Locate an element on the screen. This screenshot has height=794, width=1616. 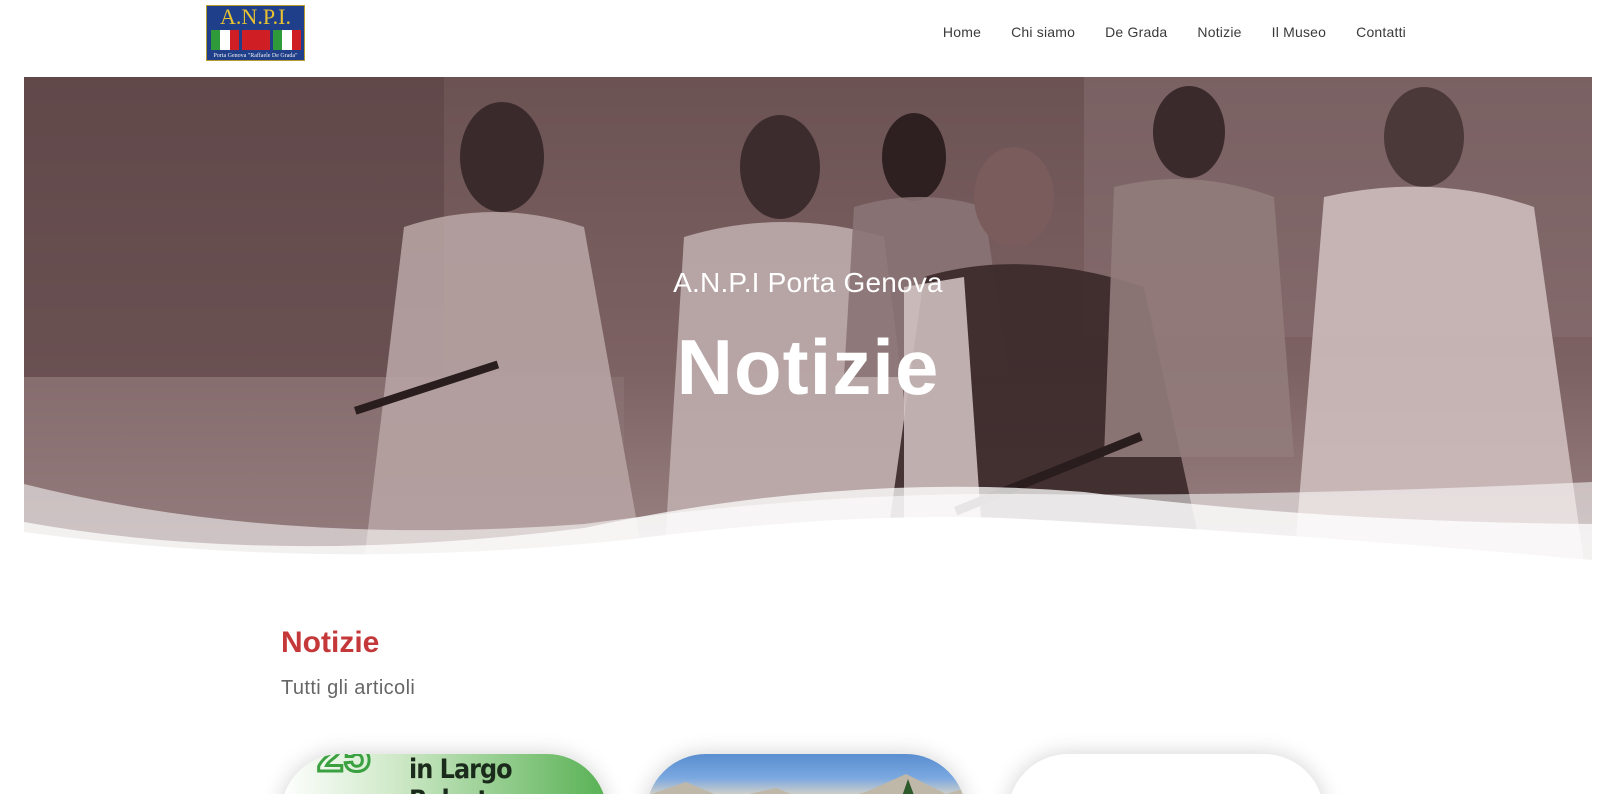
nav-de-grada: De Grada is located at coordinates (1136, 32).